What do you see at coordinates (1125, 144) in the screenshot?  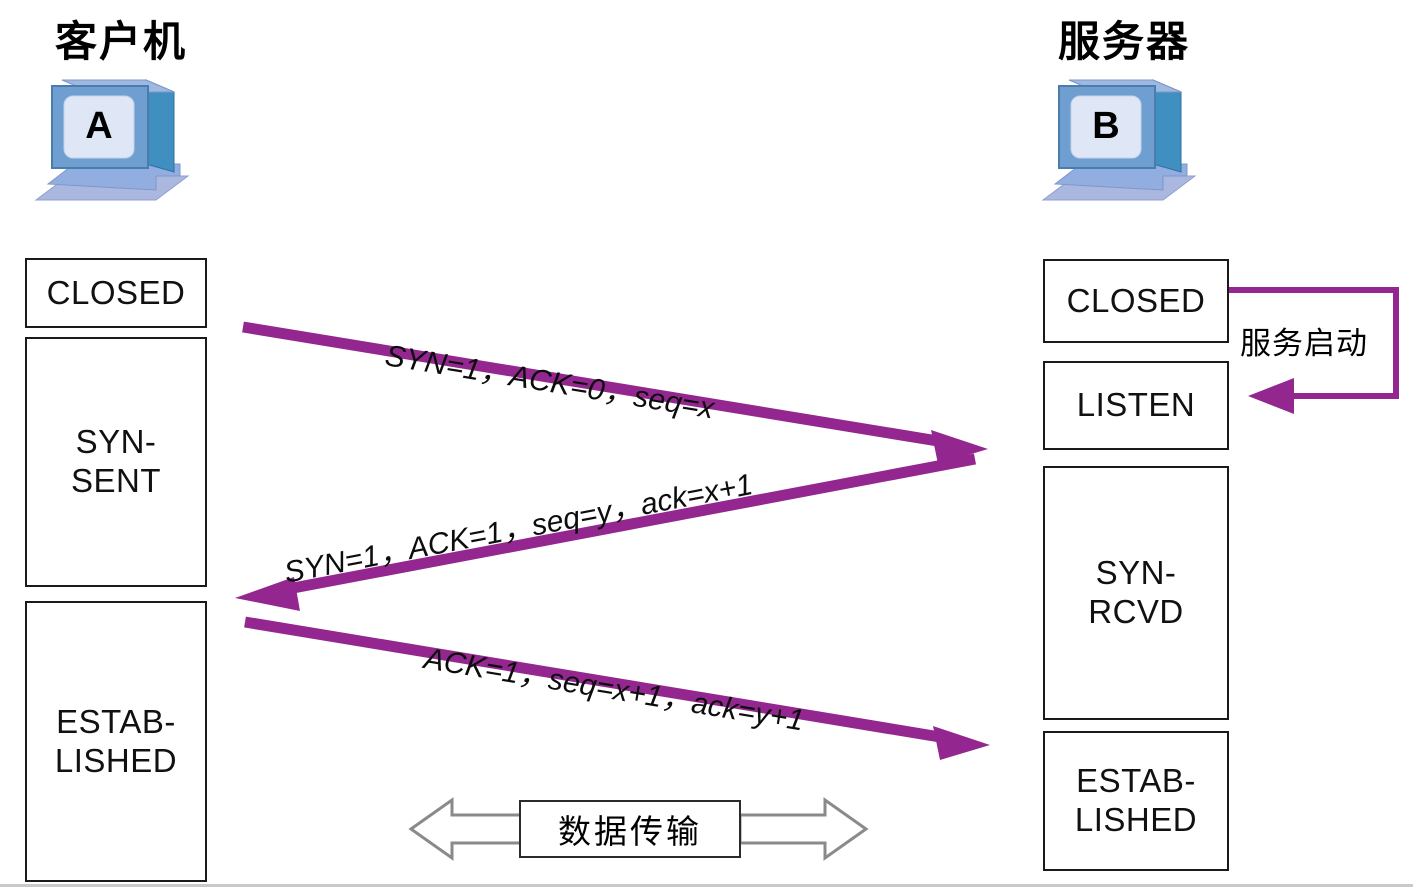 I see `server-computer-icon: B` at bounding box center [1125, 144].